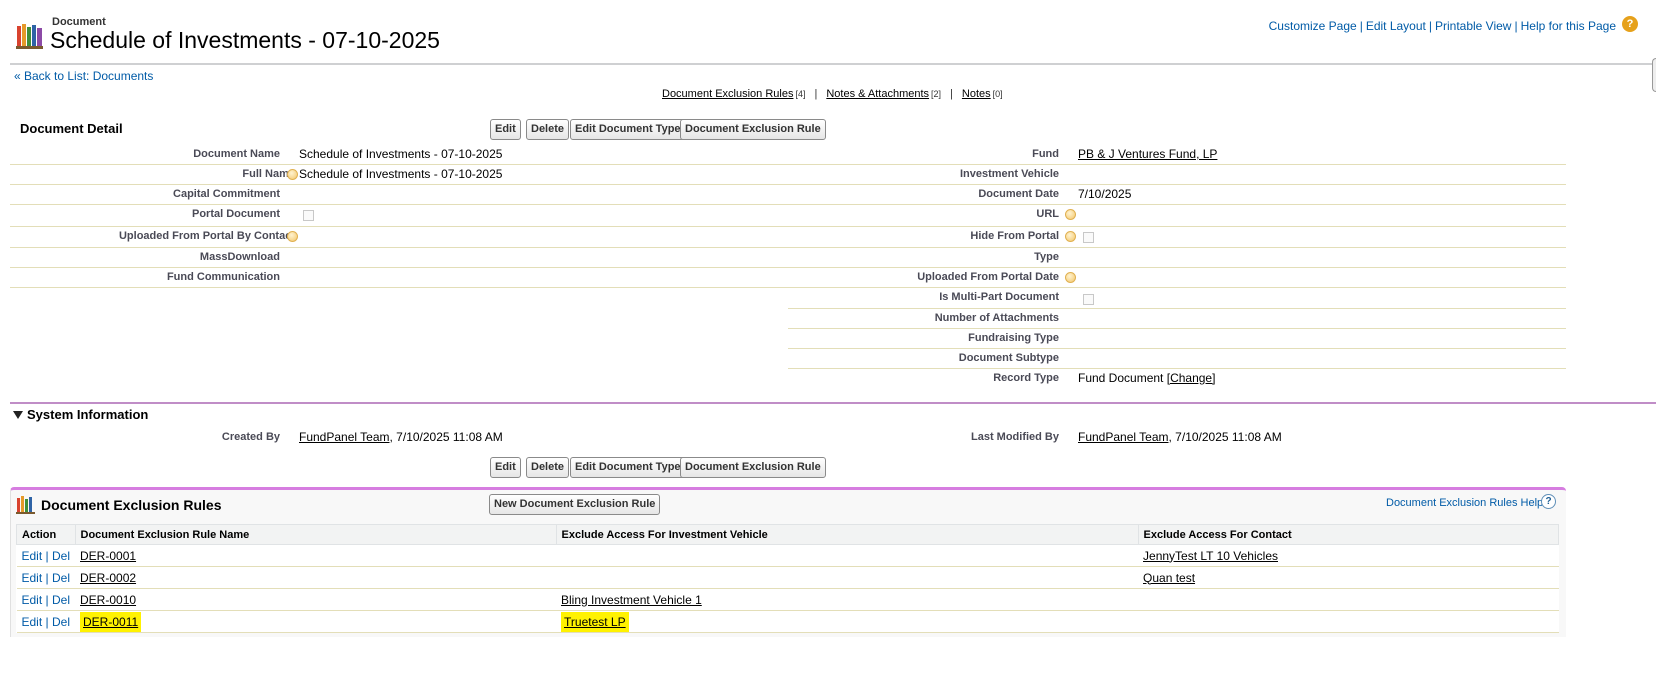 This screenshot has height=677, width=1656. I want to click on rule-name-cell: DER-0001, so click(316, 555).